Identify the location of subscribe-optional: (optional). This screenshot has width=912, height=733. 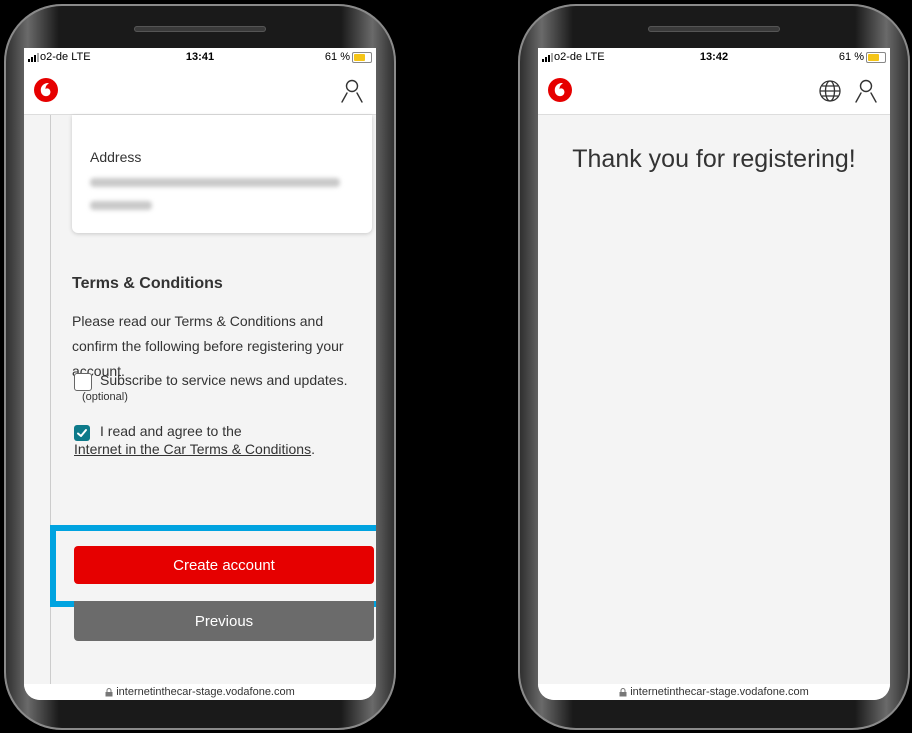
(105, 397).